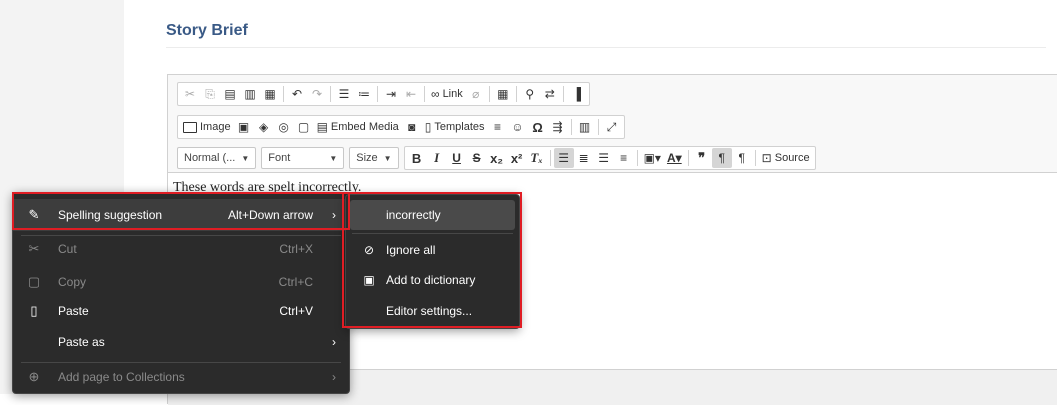  Describe the element at coordinates (391, 94) in the screenshot. I see `indent-icon: ⇥` at that location.